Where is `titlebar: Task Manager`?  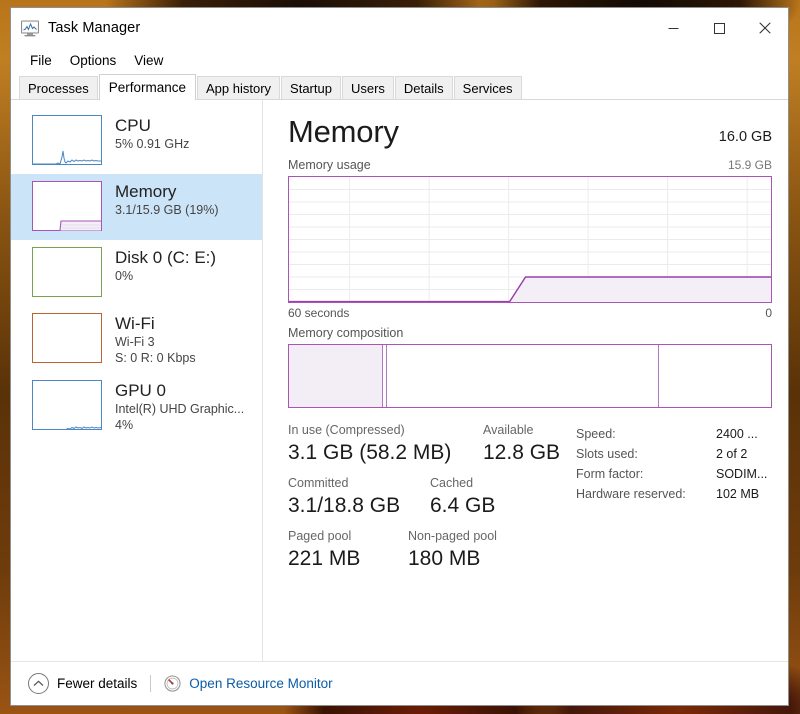
titlebar: Task Manager is located at coordinates (399, 28).